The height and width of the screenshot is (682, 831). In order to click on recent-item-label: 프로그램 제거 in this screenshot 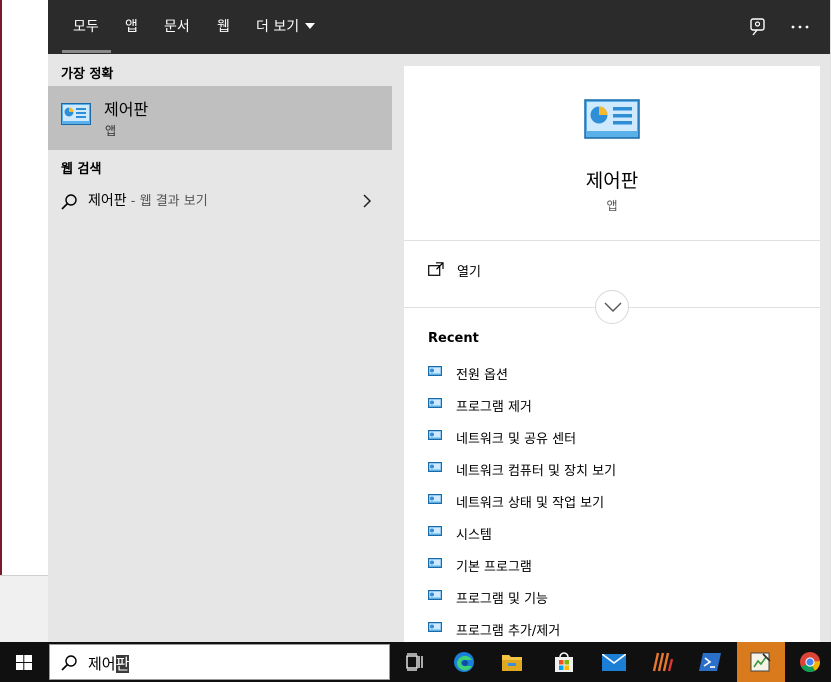, I will do `click(494, 407)`.